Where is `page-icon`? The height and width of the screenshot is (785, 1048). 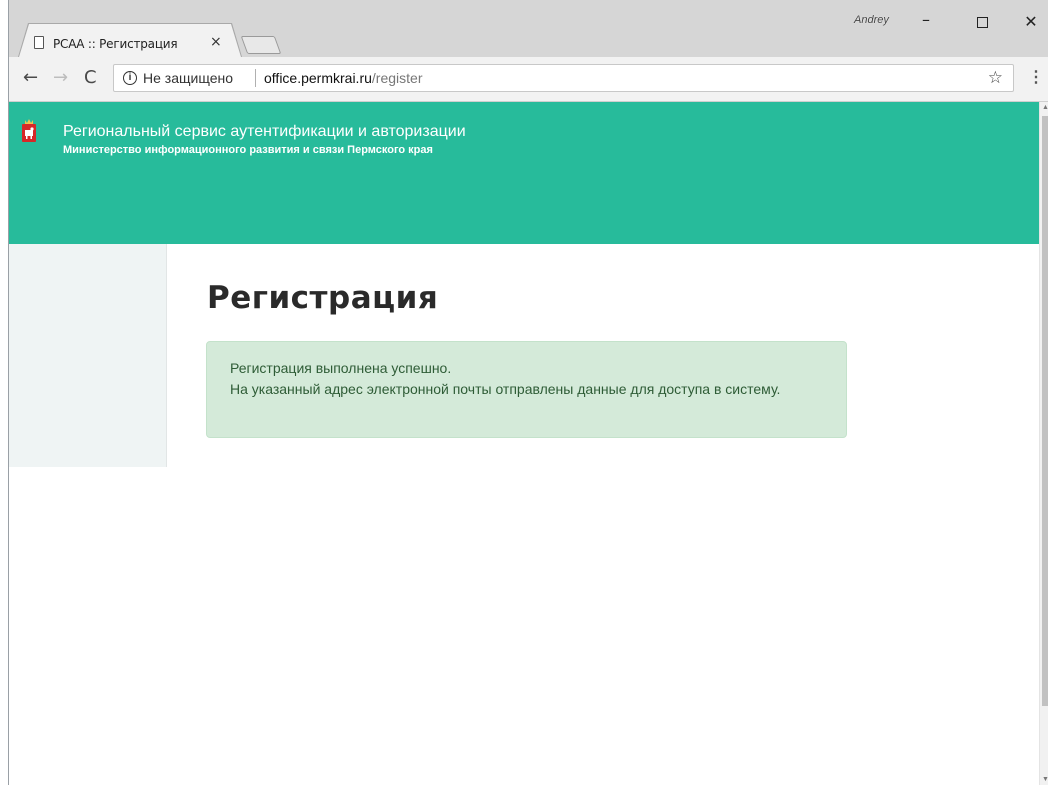
page-icon is located at coordinates (39, 42).